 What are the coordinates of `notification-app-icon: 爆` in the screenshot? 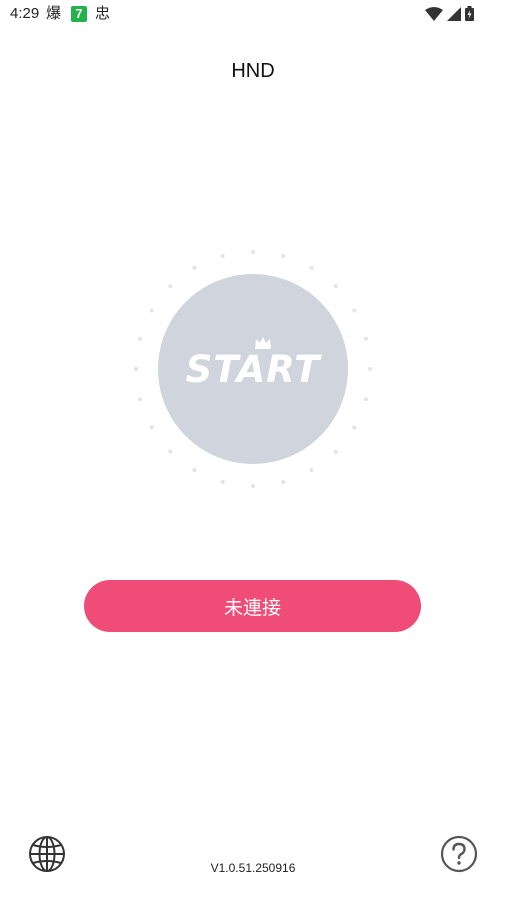 It's located at (54, 13).